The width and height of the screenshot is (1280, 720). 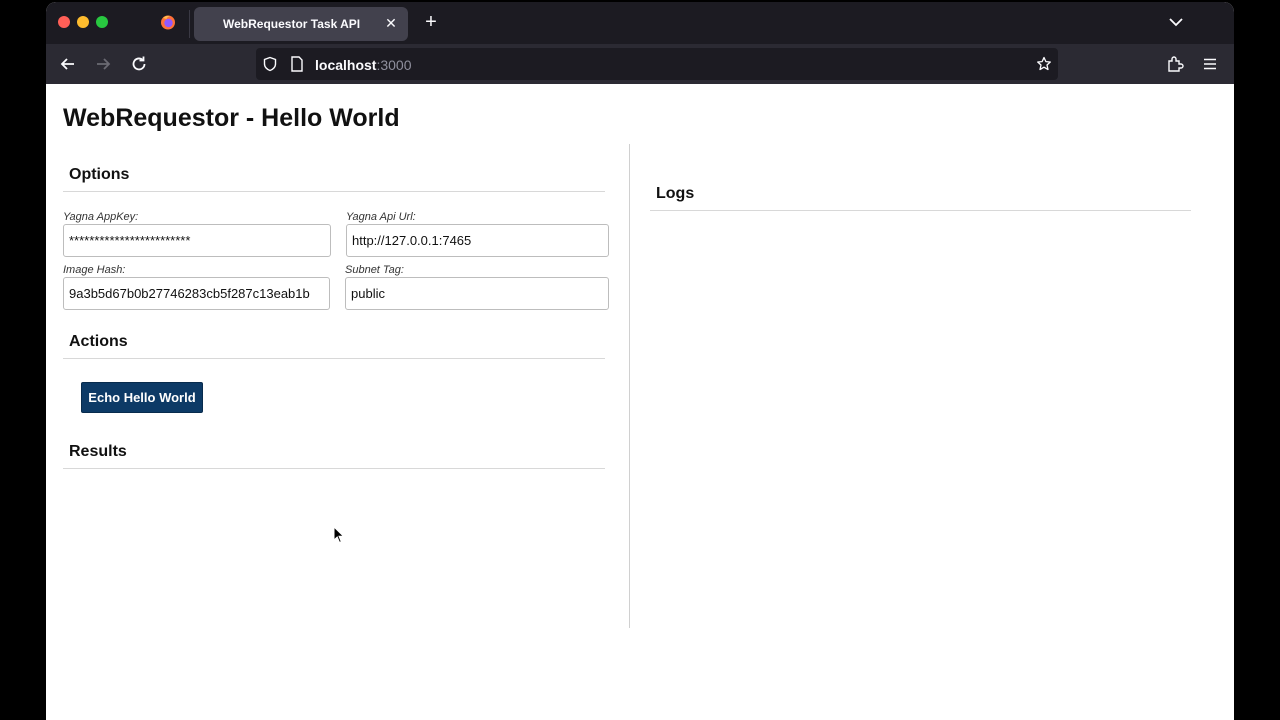 I want to click on appkey-label: Yagna AppKey:, so click(x=101, y=217).